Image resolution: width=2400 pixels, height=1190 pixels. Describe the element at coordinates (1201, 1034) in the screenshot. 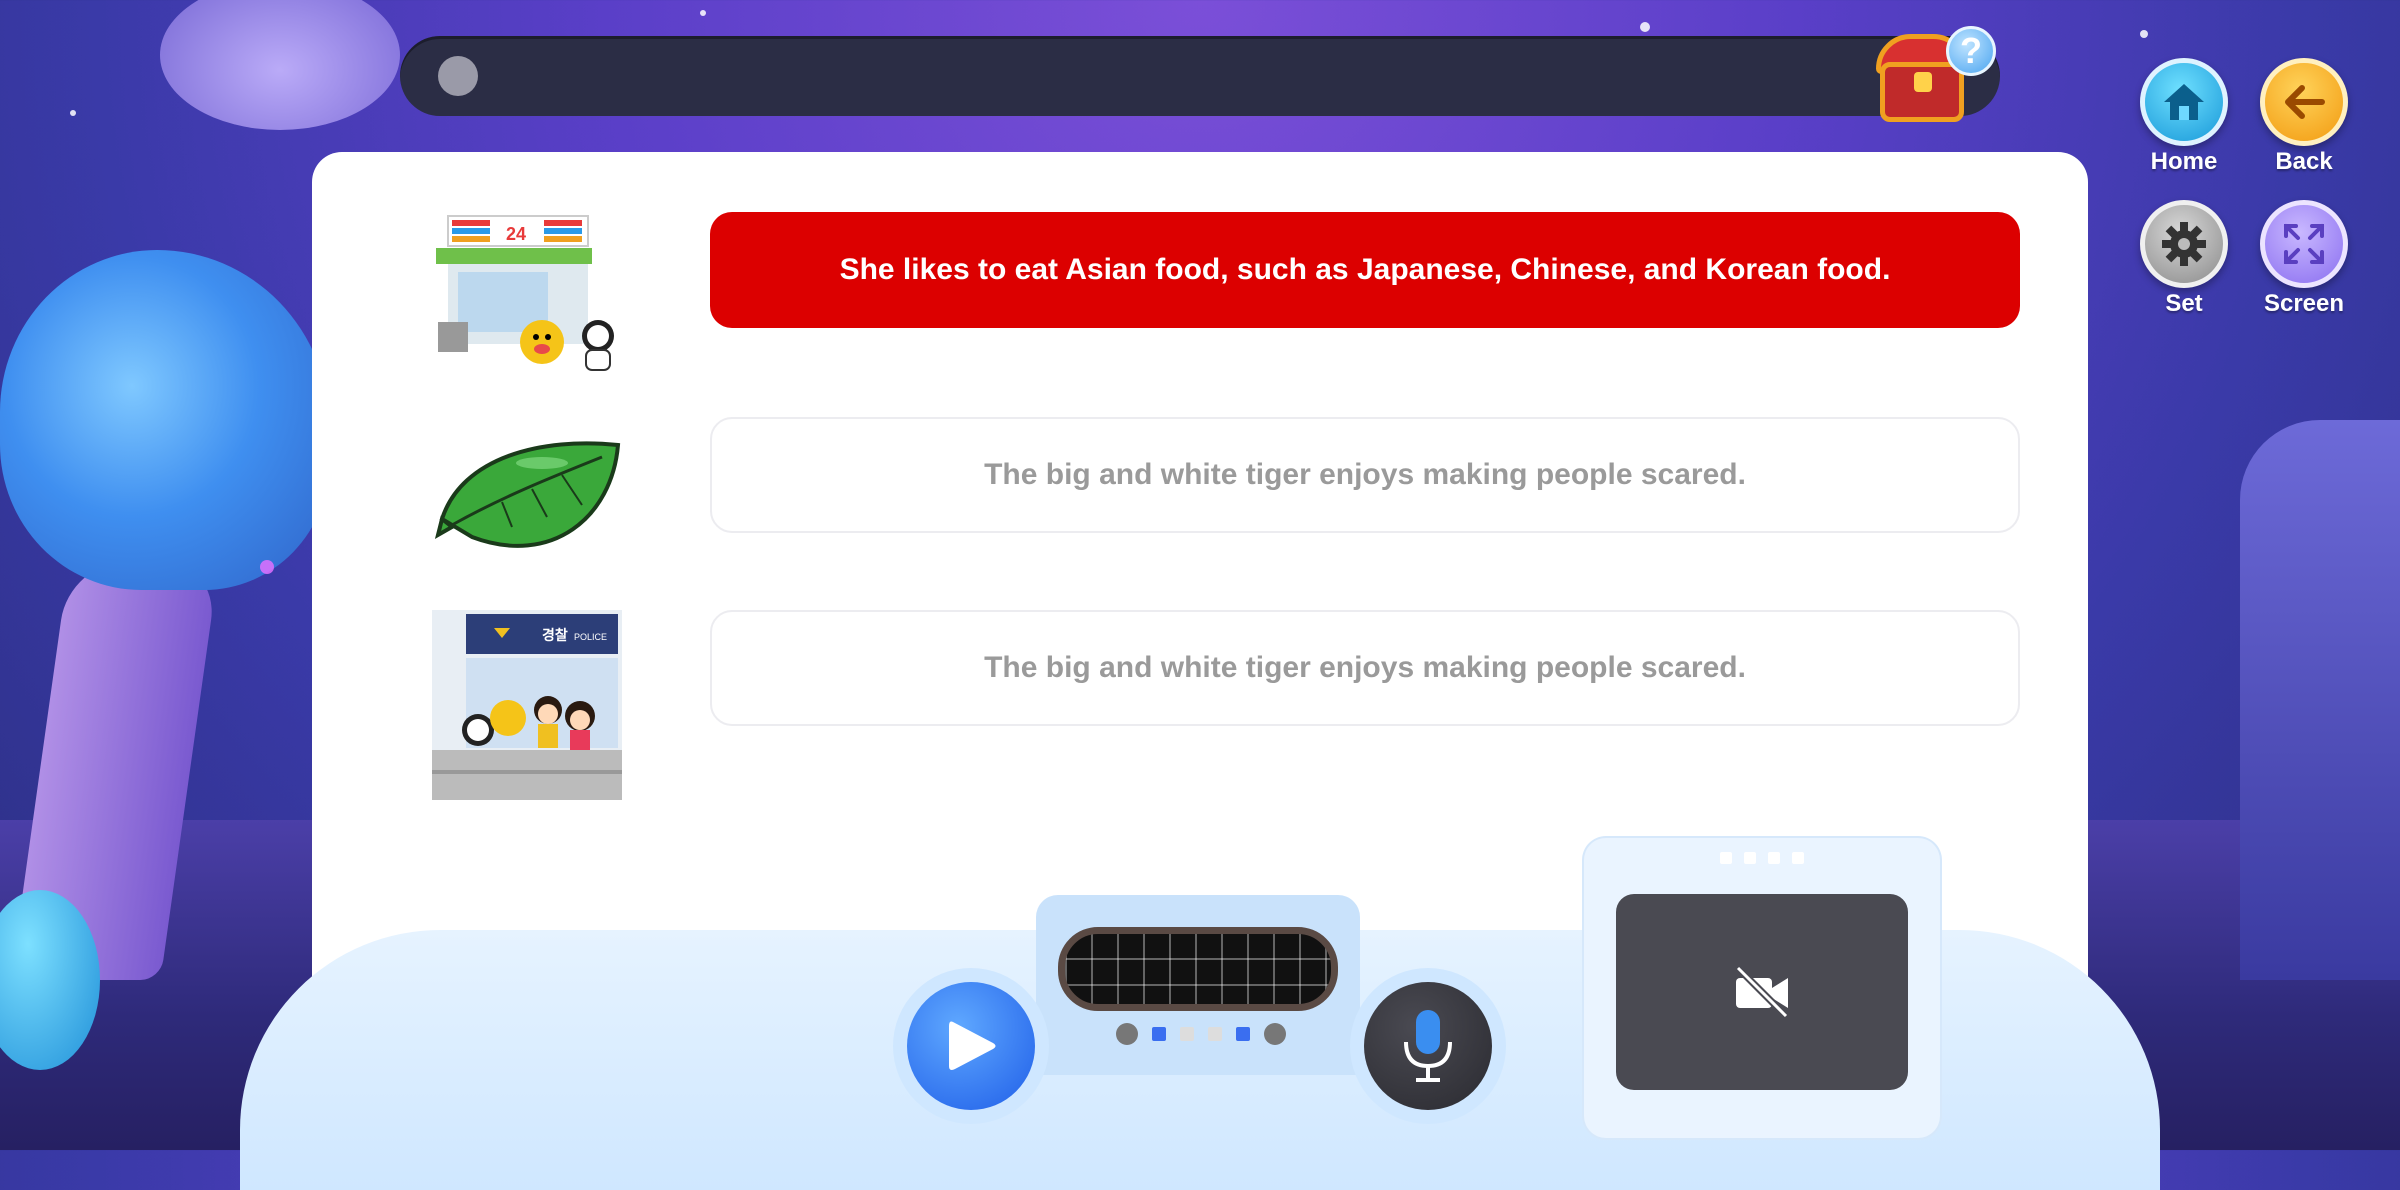

I see `page-dots` at that location.